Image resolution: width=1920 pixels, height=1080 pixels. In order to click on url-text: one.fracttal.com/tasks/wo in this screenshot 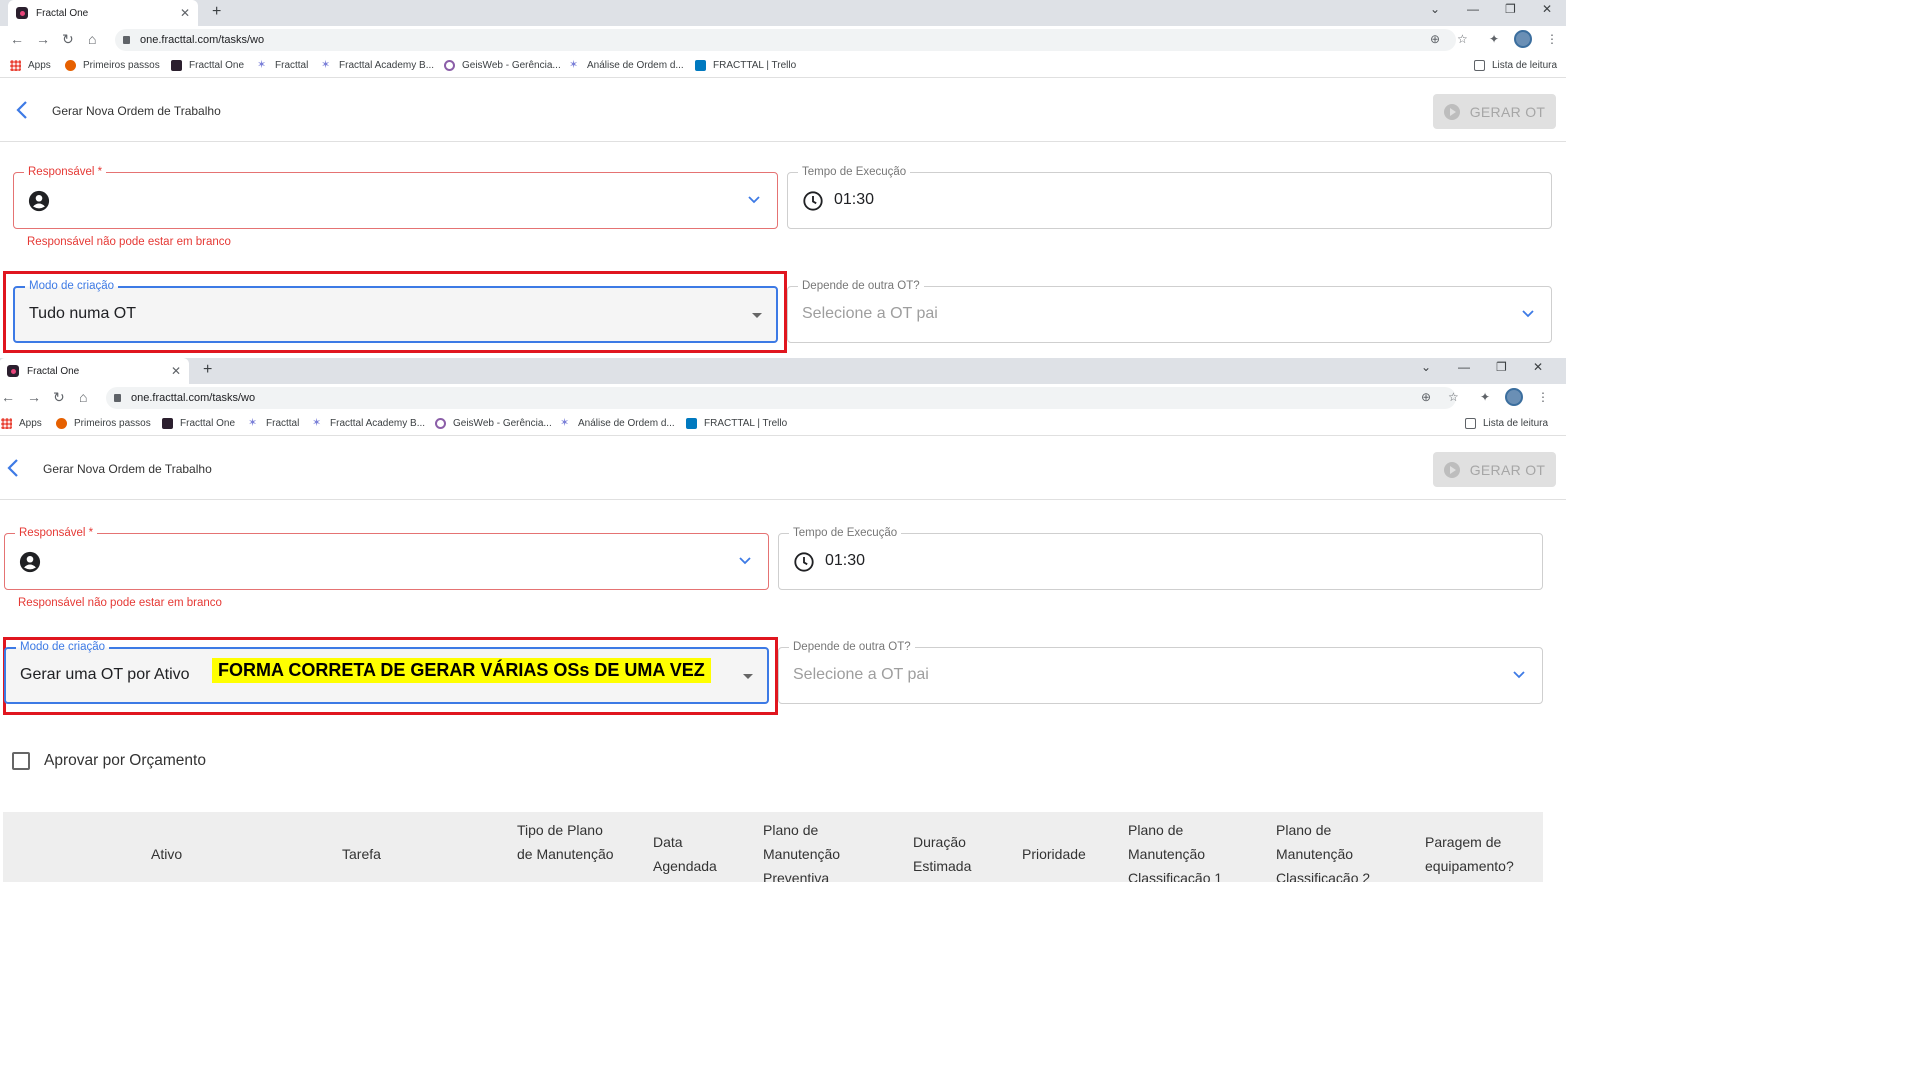, I will do `click(193, 398)`.